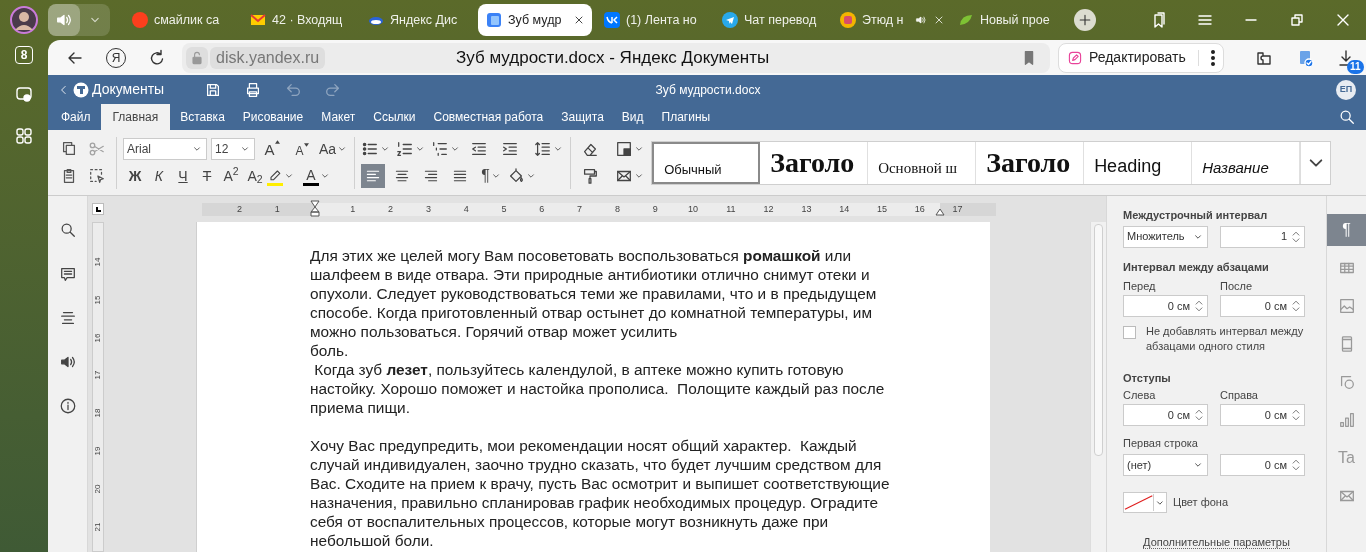 Image resolution: width=1366 pixels, height=552 pixels. I want to click on change-case-button: Aa, so click(334, 149).